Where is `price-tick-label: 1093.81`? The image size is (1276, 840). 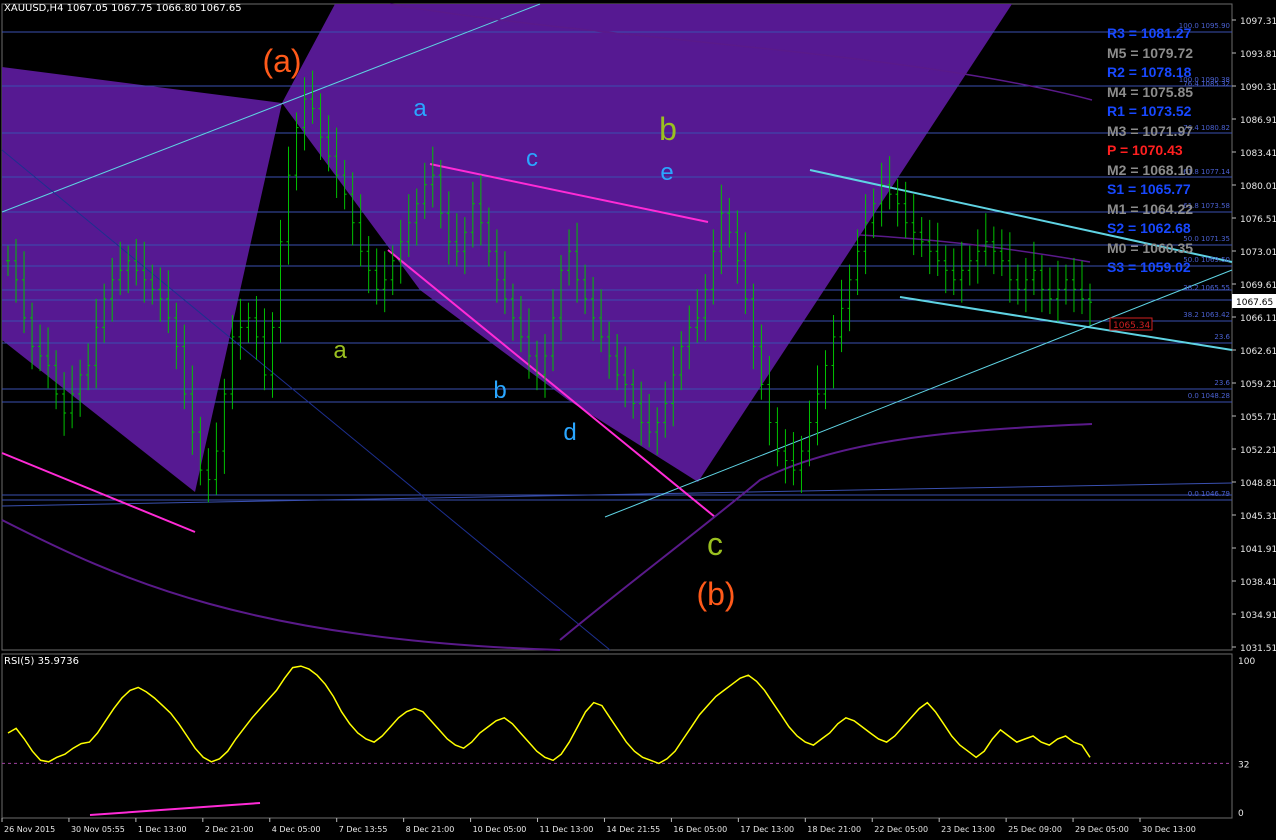 price-tick-label: 1093.81 is located at coordinates (1258, 55).